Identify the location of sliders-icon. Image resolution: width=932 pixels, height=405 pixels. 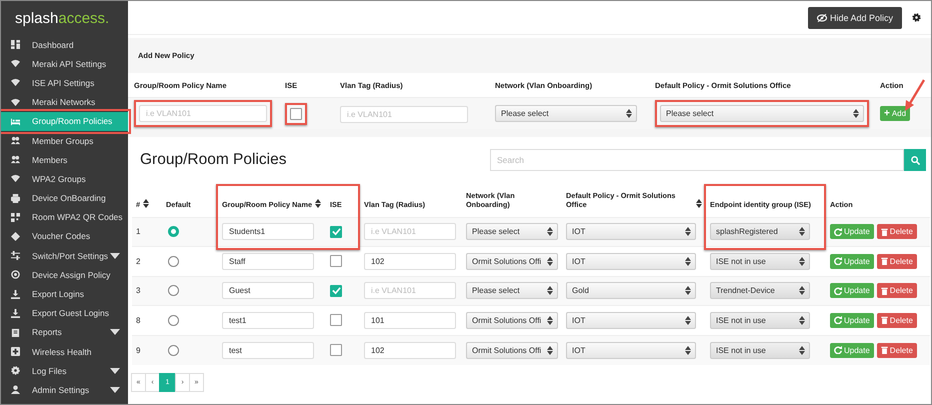
(15, 255).